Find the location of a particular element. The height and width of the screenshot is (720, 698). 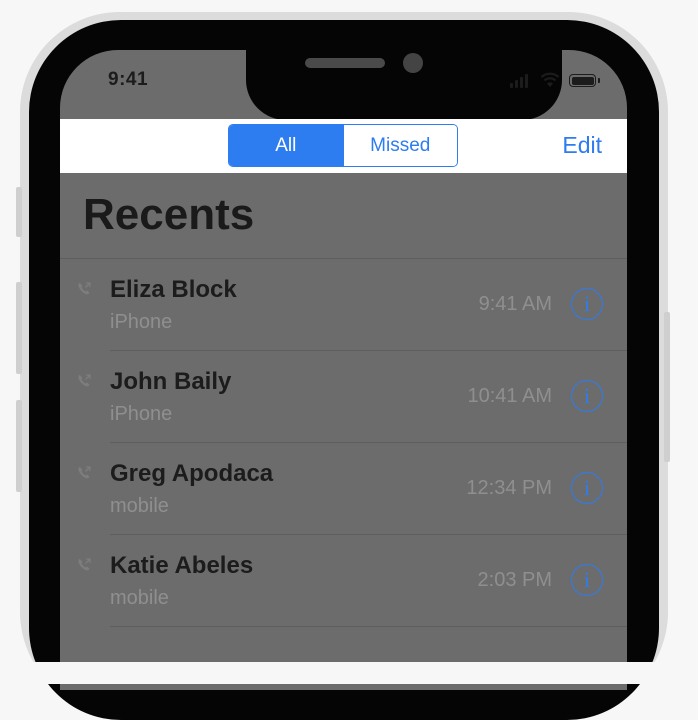

page-title: Recents is located at coordinates (169, 214).